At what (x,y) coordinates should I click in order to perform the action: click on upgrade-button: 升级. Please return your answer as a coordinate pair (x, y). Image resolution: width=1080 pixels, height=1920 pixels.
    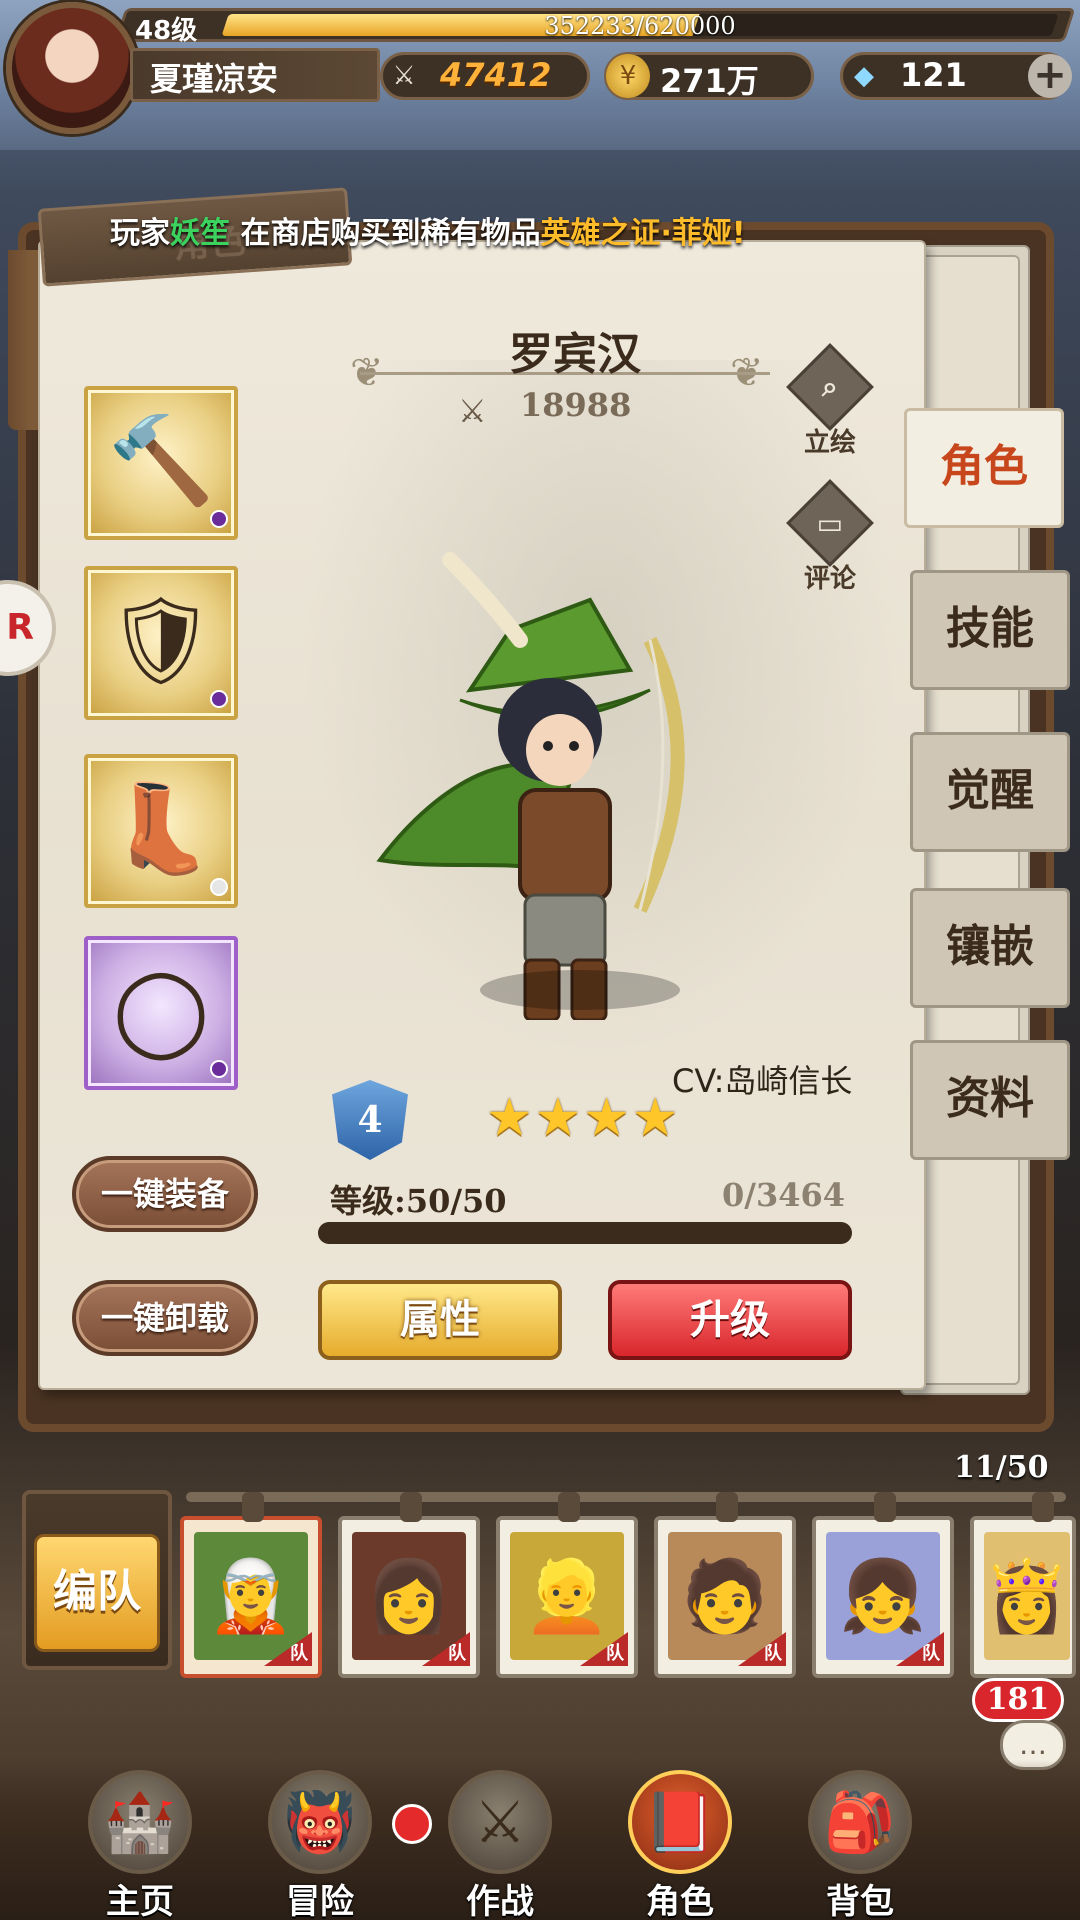
    Looking at the image, I should click on (730, 1320).